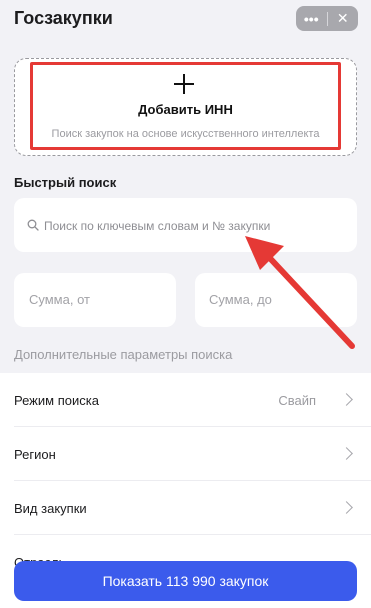 The width and height of the screenshot is (371, 608). Describe the element at coordinates (240, 299) in the screenshot. I see `sum-to-placeholder: Сумма, до` at that location.